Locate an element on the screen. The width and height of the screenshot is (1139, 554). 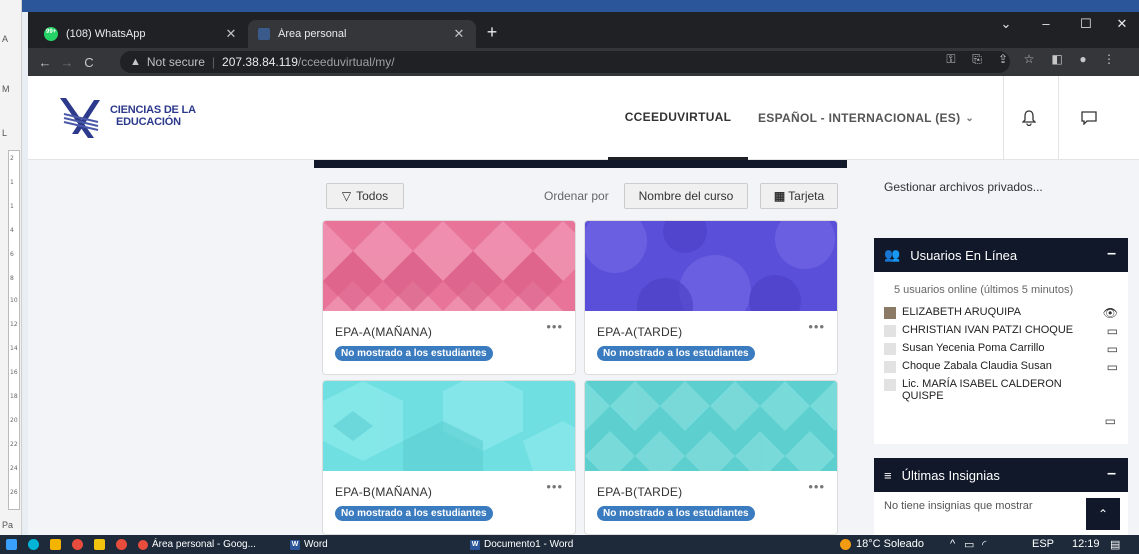
users-icon: 👥 is located at coordinates (892, 254).